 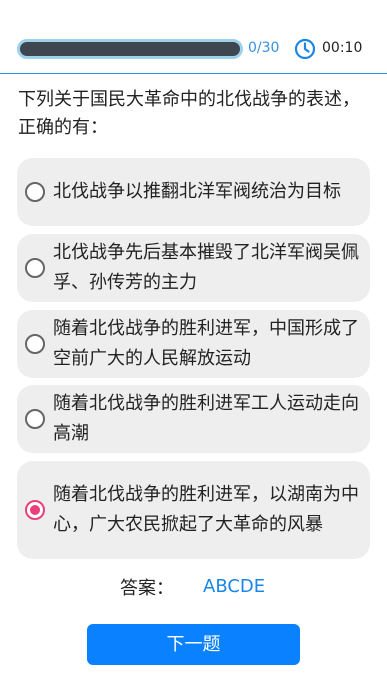 What do you see at coordinates (206, 418) in the screenshot?
I see `option-d-label: 随着北伐战争的胜利进军工人运动走向高潮` at bounding box center [206, 418].